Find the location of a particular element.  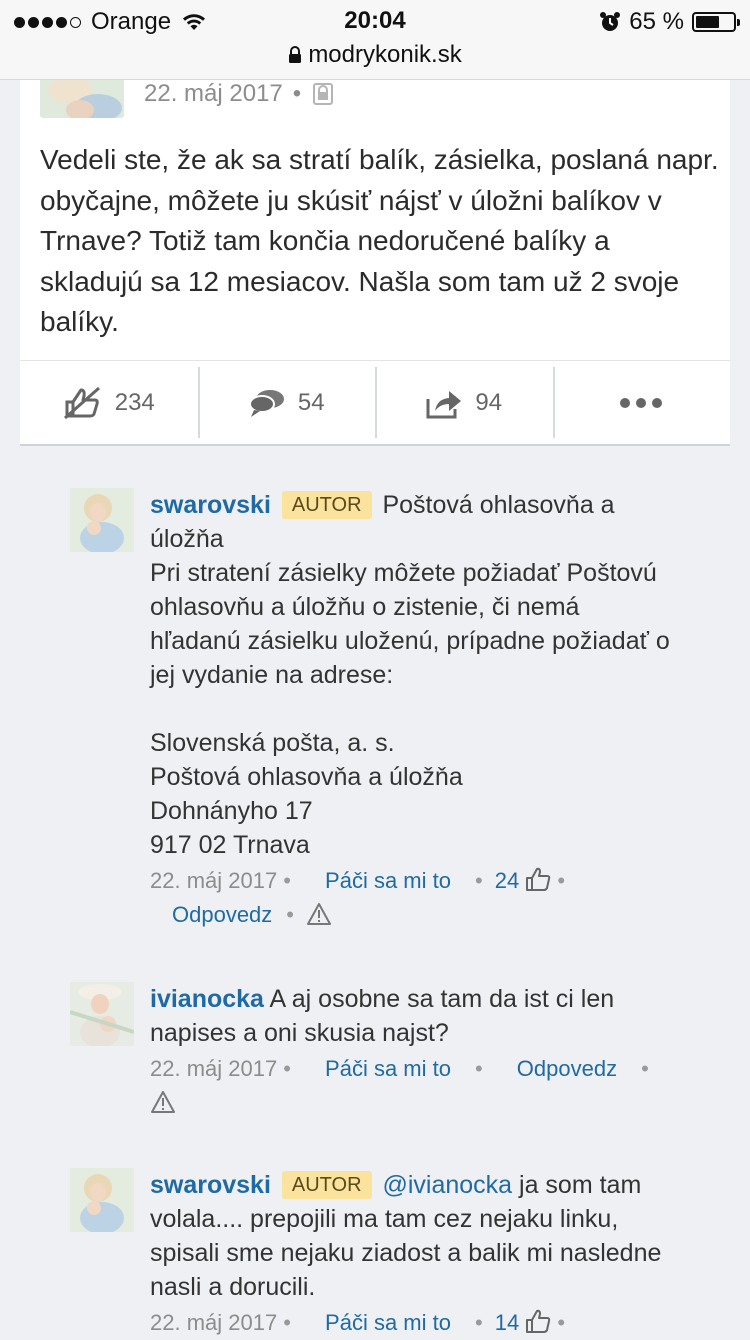

like-icon is located at coordinates (81, 402).